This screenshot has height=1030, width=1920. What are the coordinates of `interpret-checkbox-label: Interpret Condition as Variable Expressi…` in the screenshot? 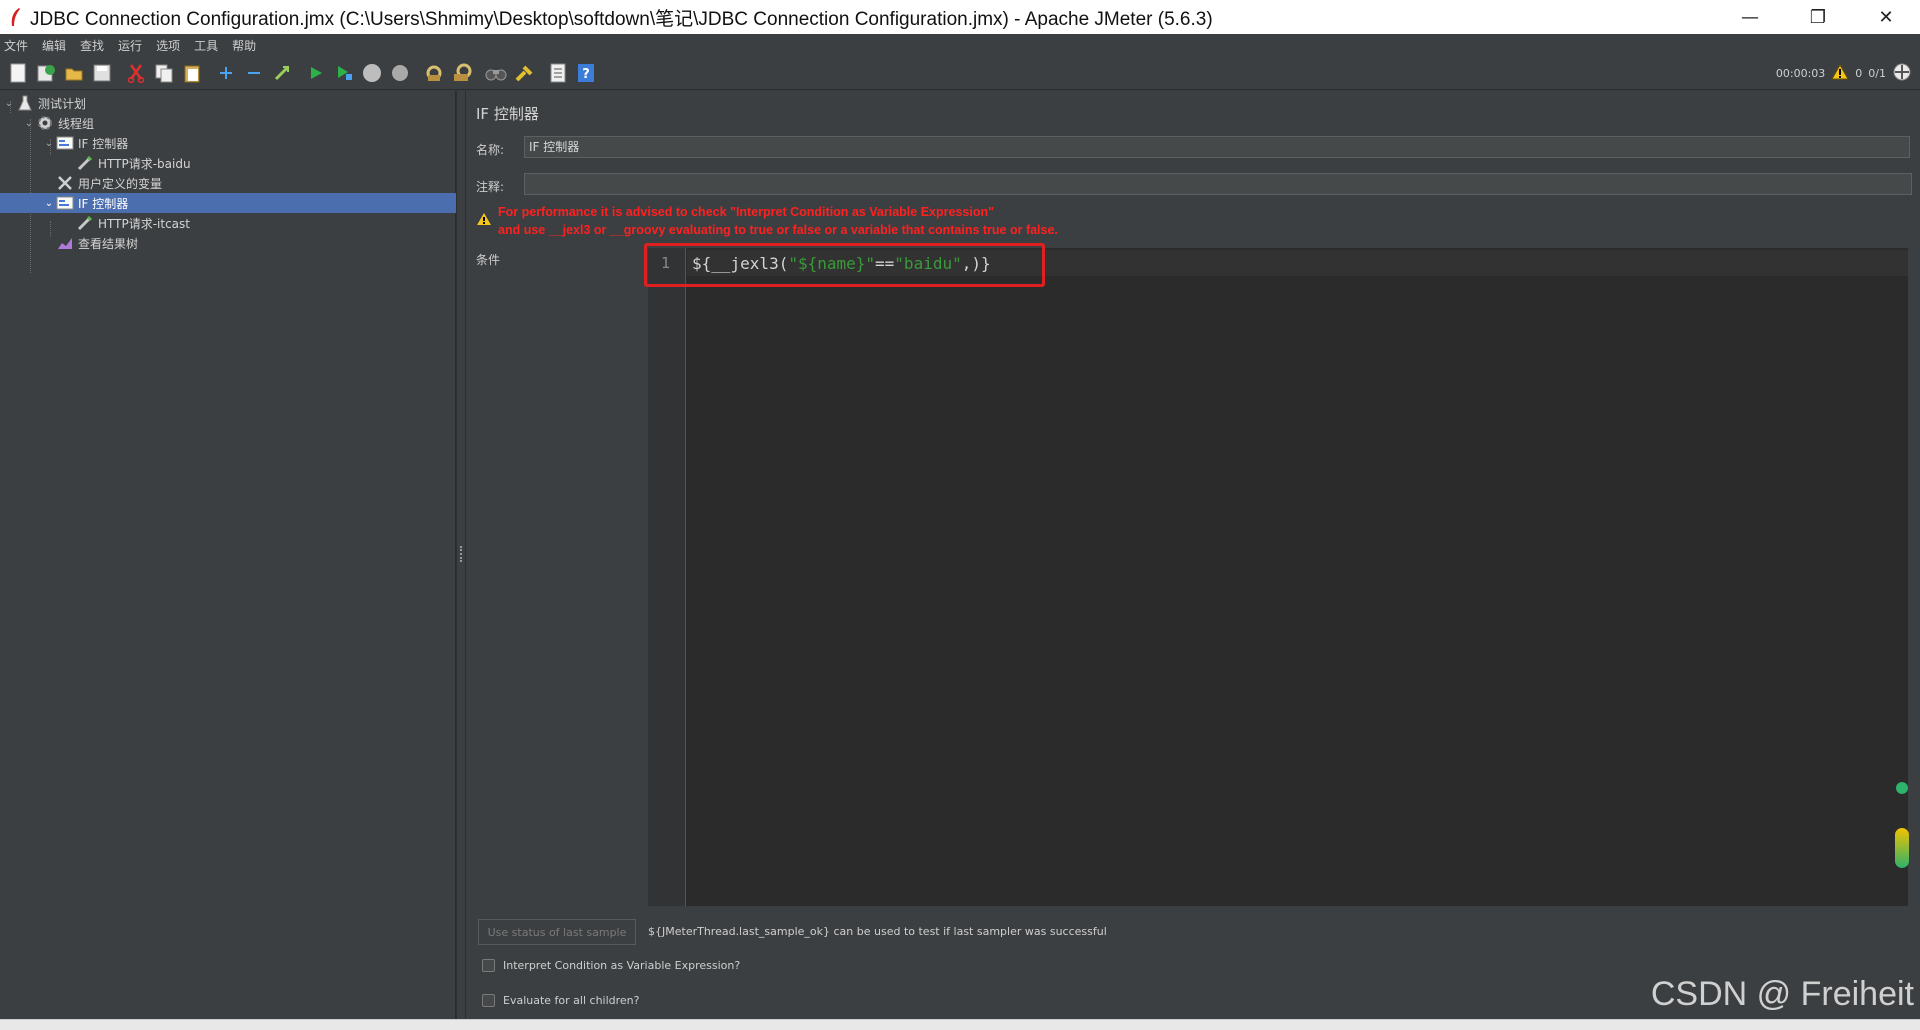 It's located at (622, 965).